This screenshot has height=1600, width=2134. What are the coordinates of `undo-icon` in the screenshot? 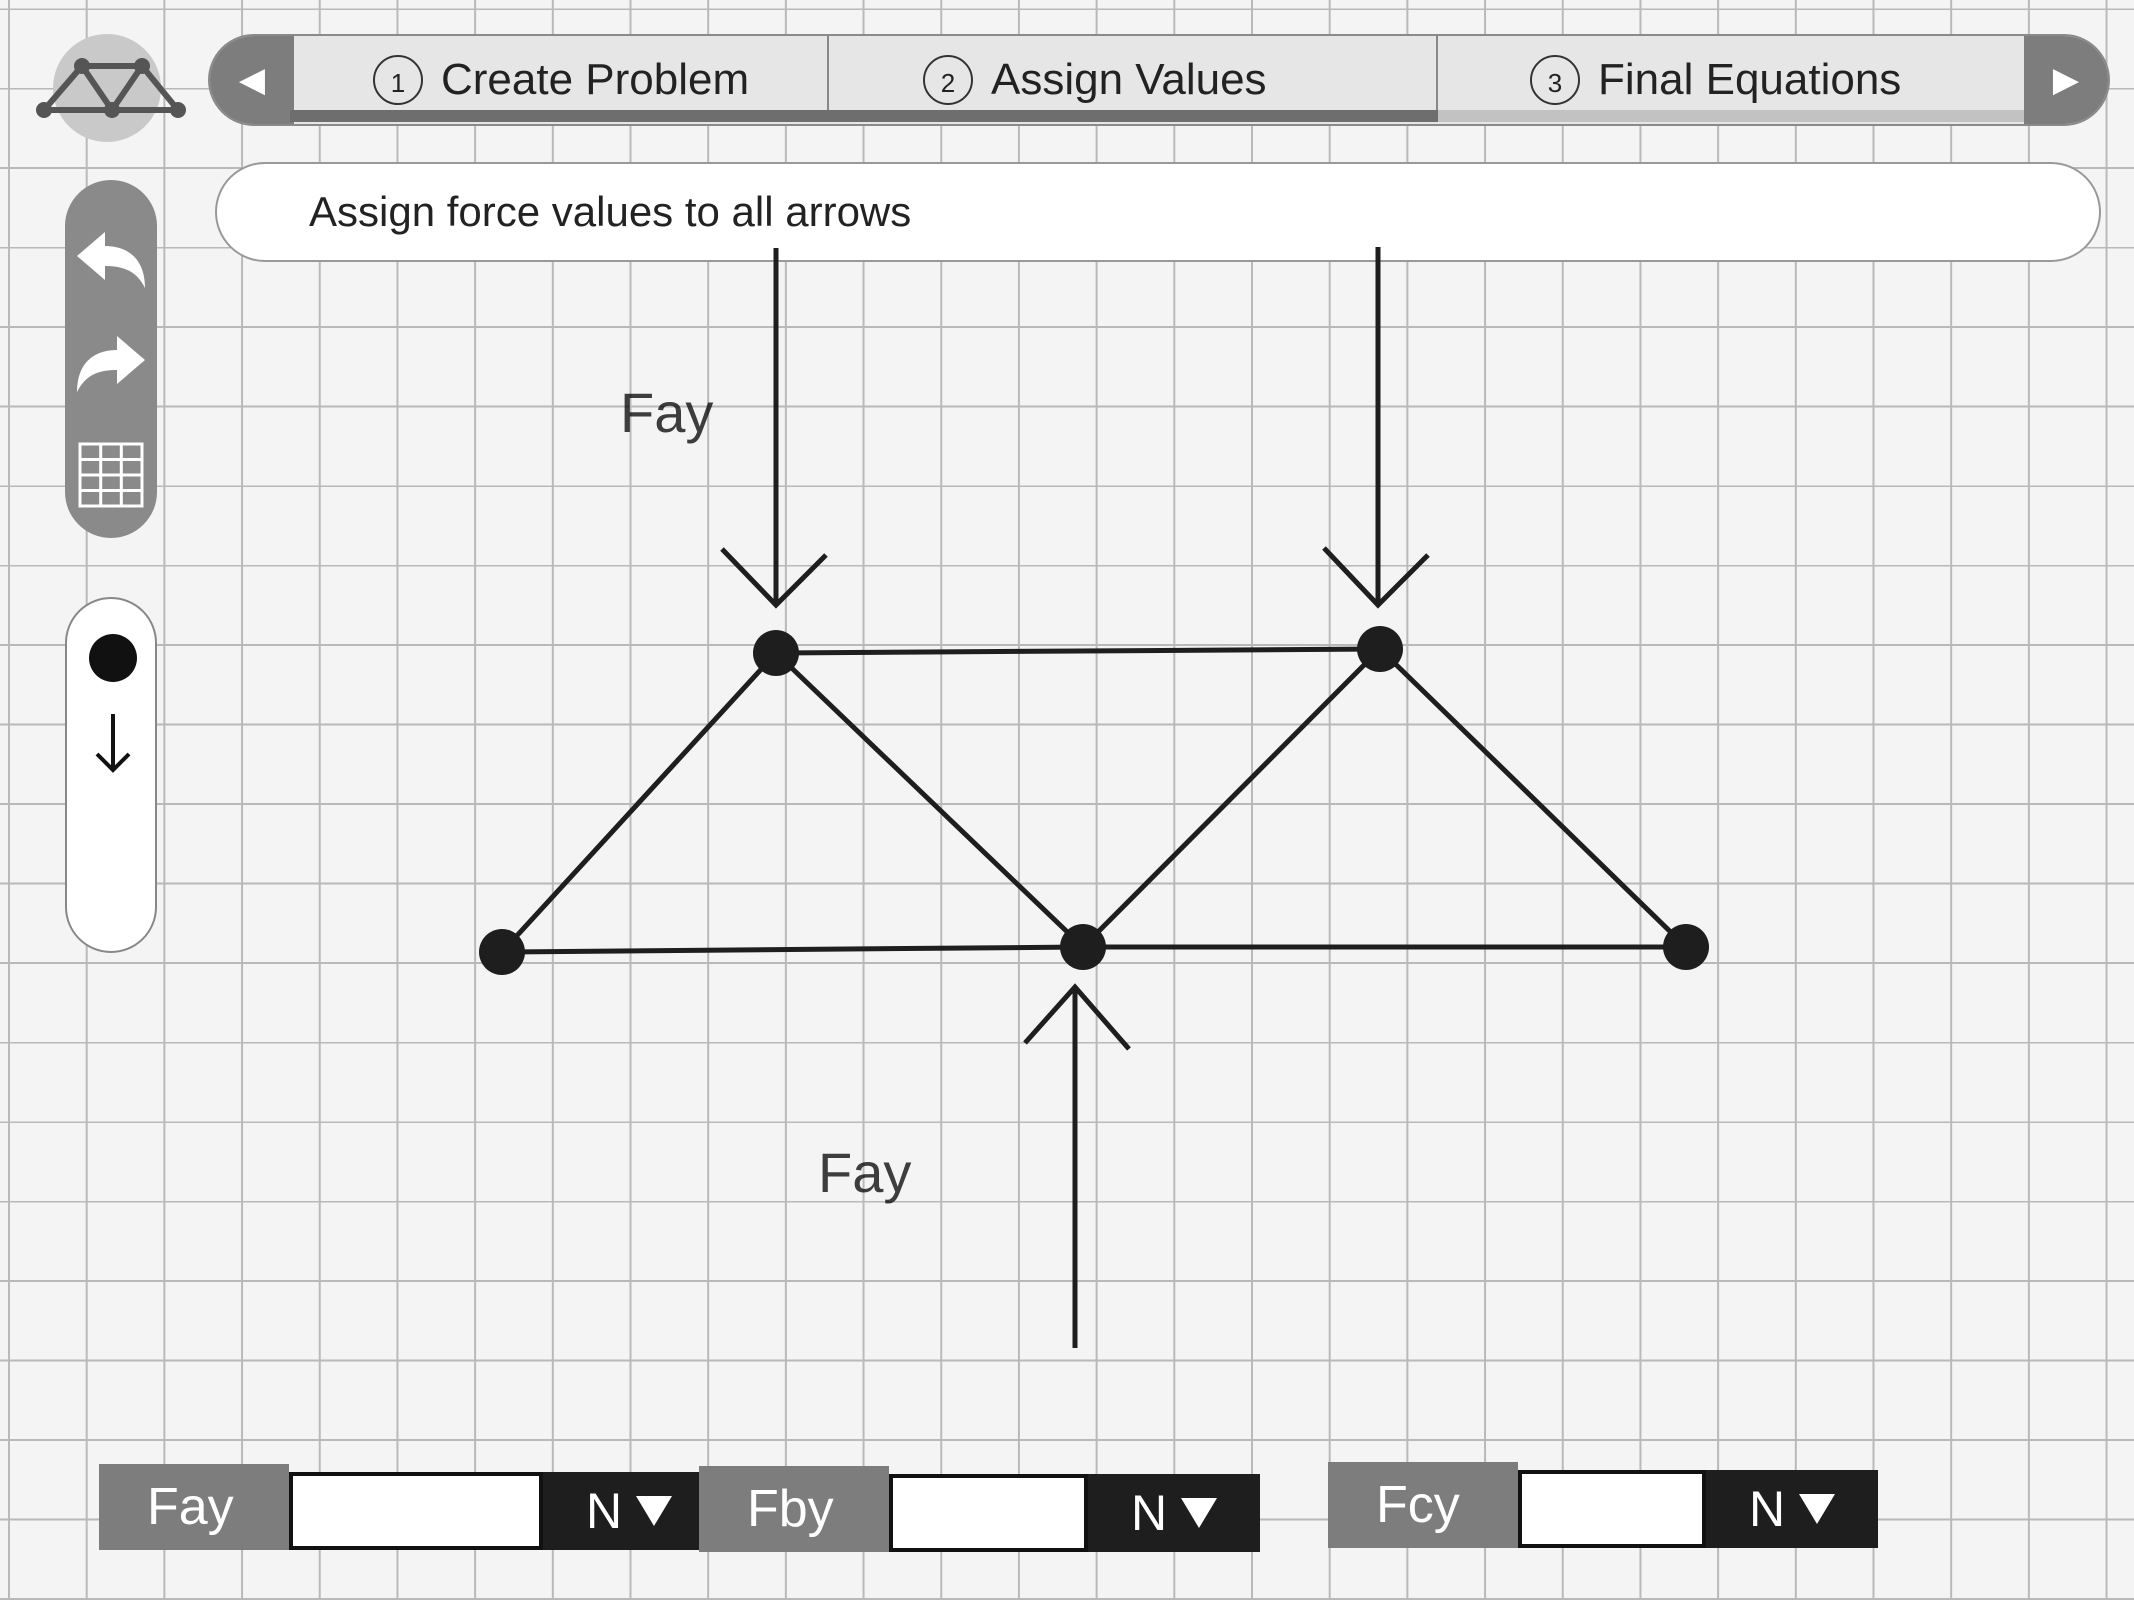 It's located at (111, 260).